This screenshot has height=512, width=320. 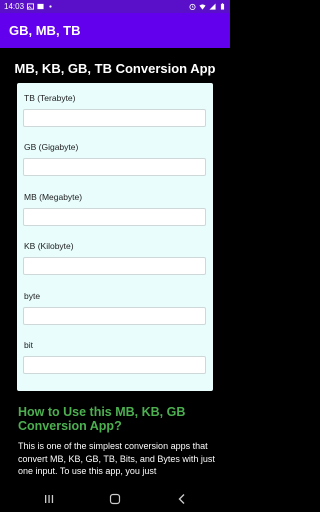 What do you see at coordinates (115, 68) in the screenshot?
I see `page-heading: MB, KB, GB, TB Conversion App` at bounding box center [115, 68].